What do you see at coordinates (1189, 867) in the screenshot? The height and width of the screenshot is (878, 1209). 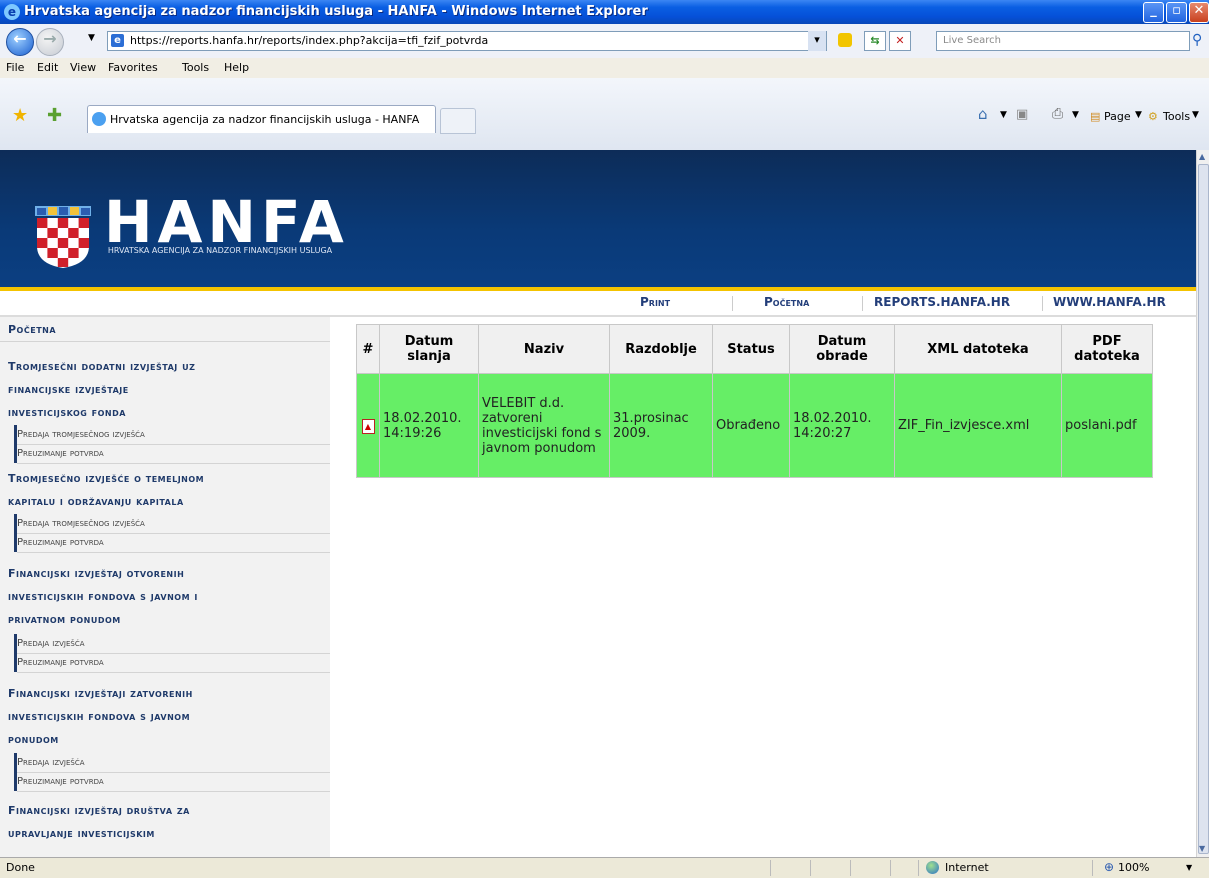 I see `zoom-dropdown-icon: ▼` at bounding box center [1189, 867].